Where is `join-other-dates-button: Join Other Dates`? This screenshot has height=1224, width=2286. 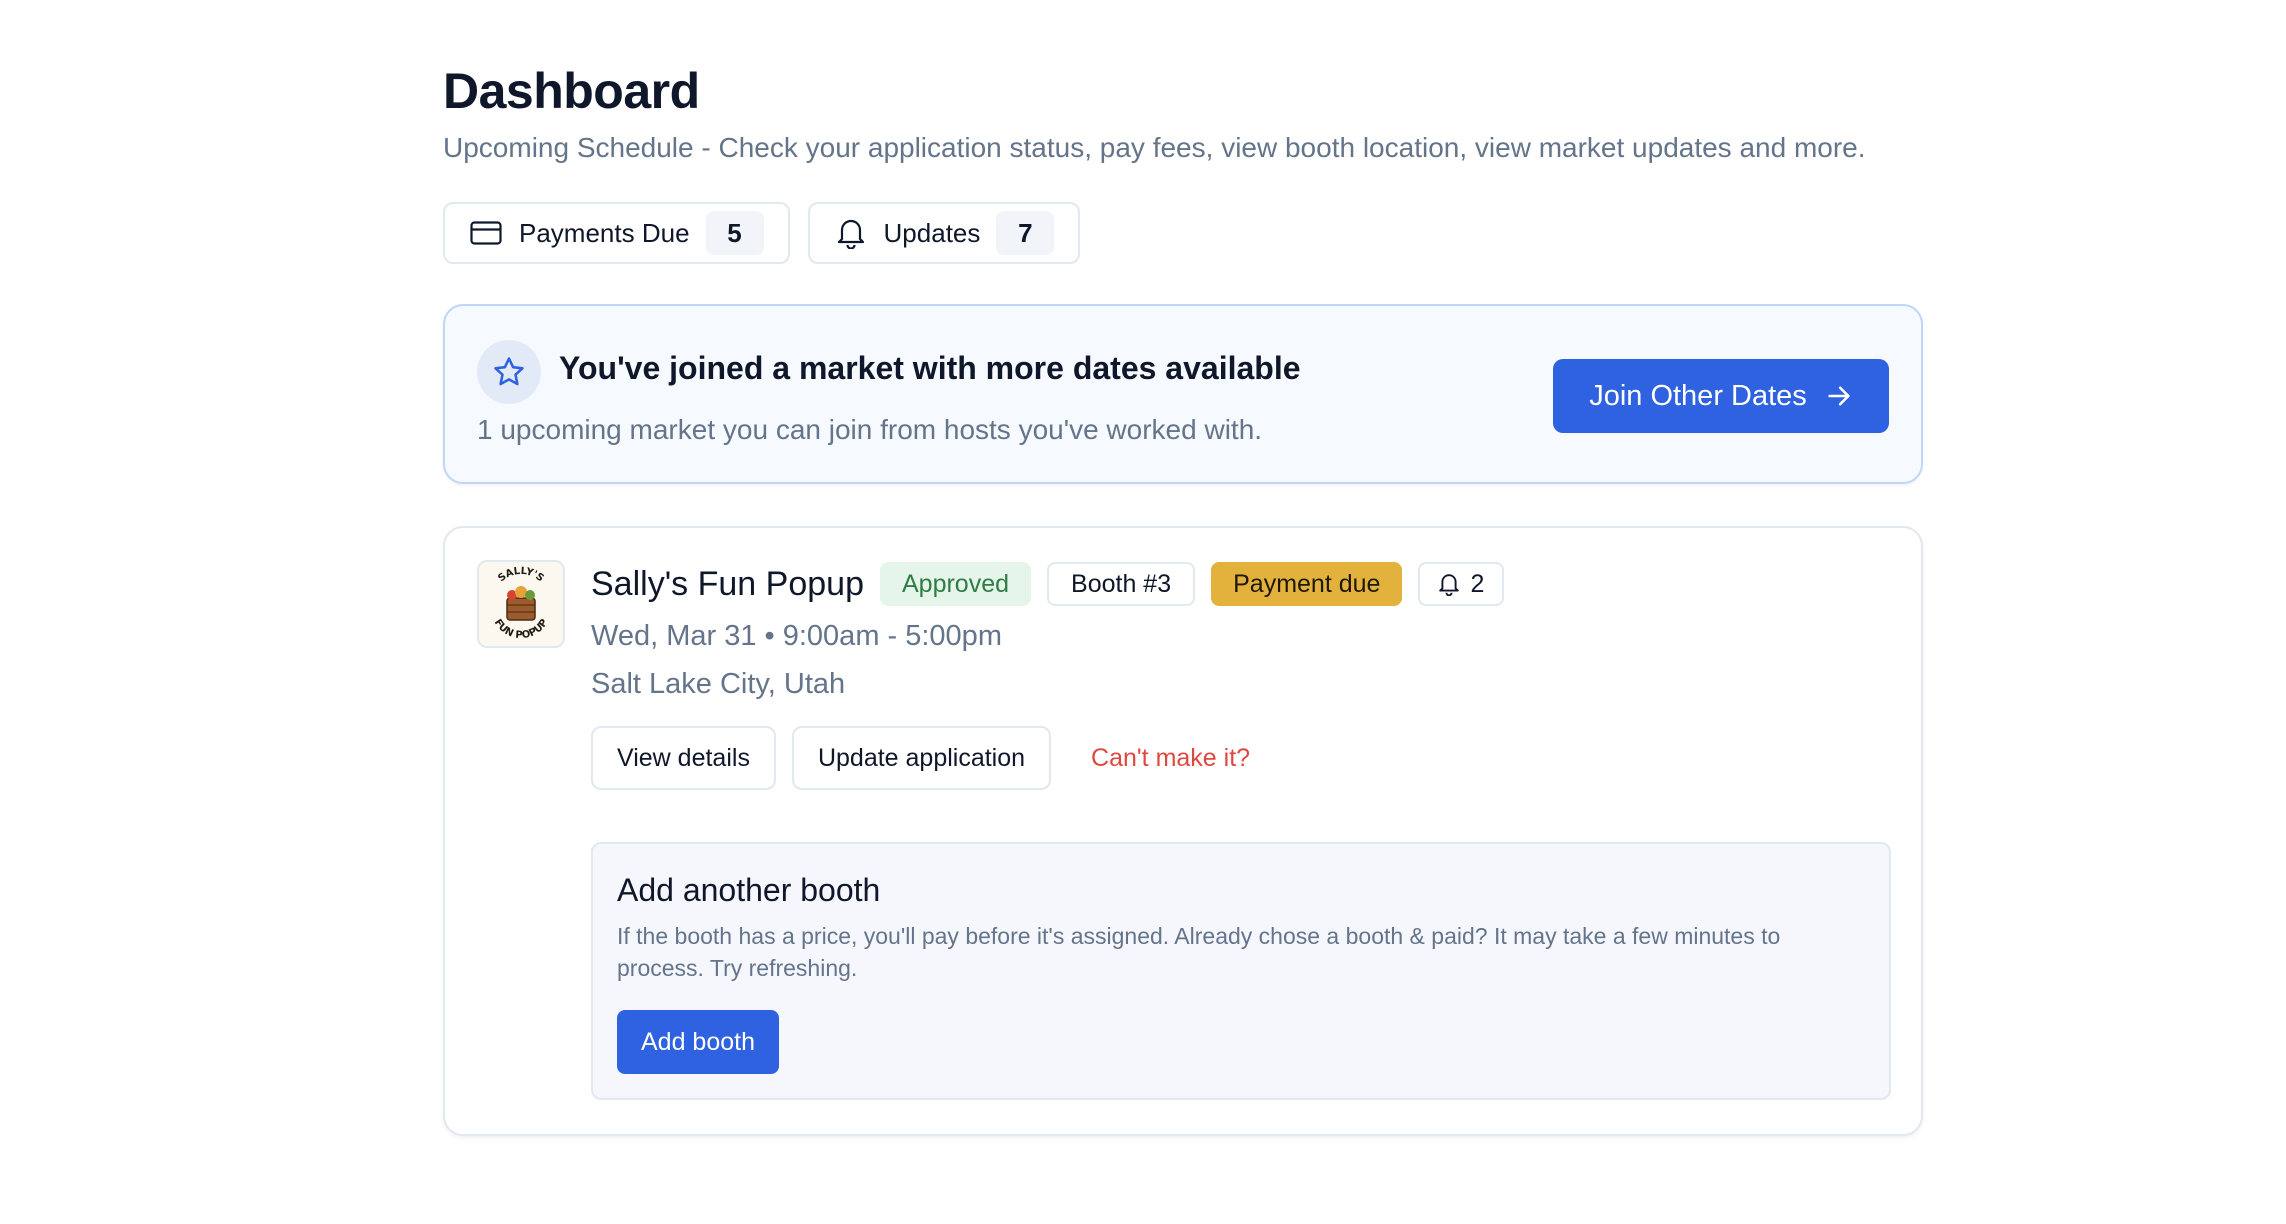 join-other-dates-button: Join Other Dates is located at coordinates (1721, 396).